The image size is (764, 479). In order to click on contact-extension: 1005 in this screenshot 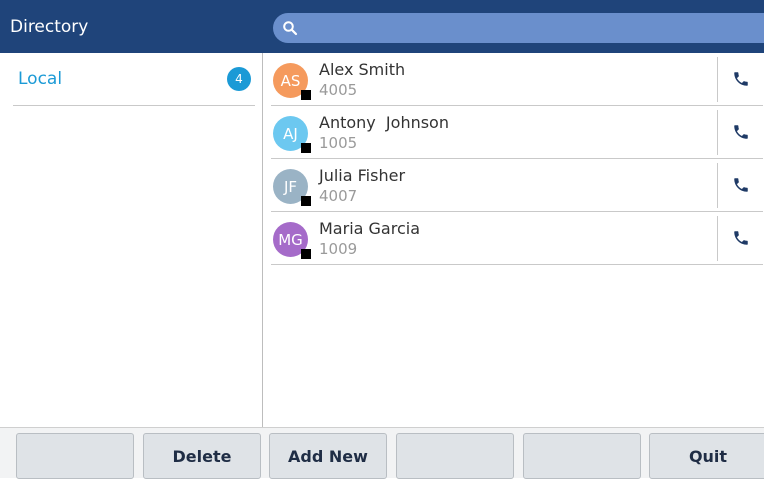, I will do `click(338, 143)`.